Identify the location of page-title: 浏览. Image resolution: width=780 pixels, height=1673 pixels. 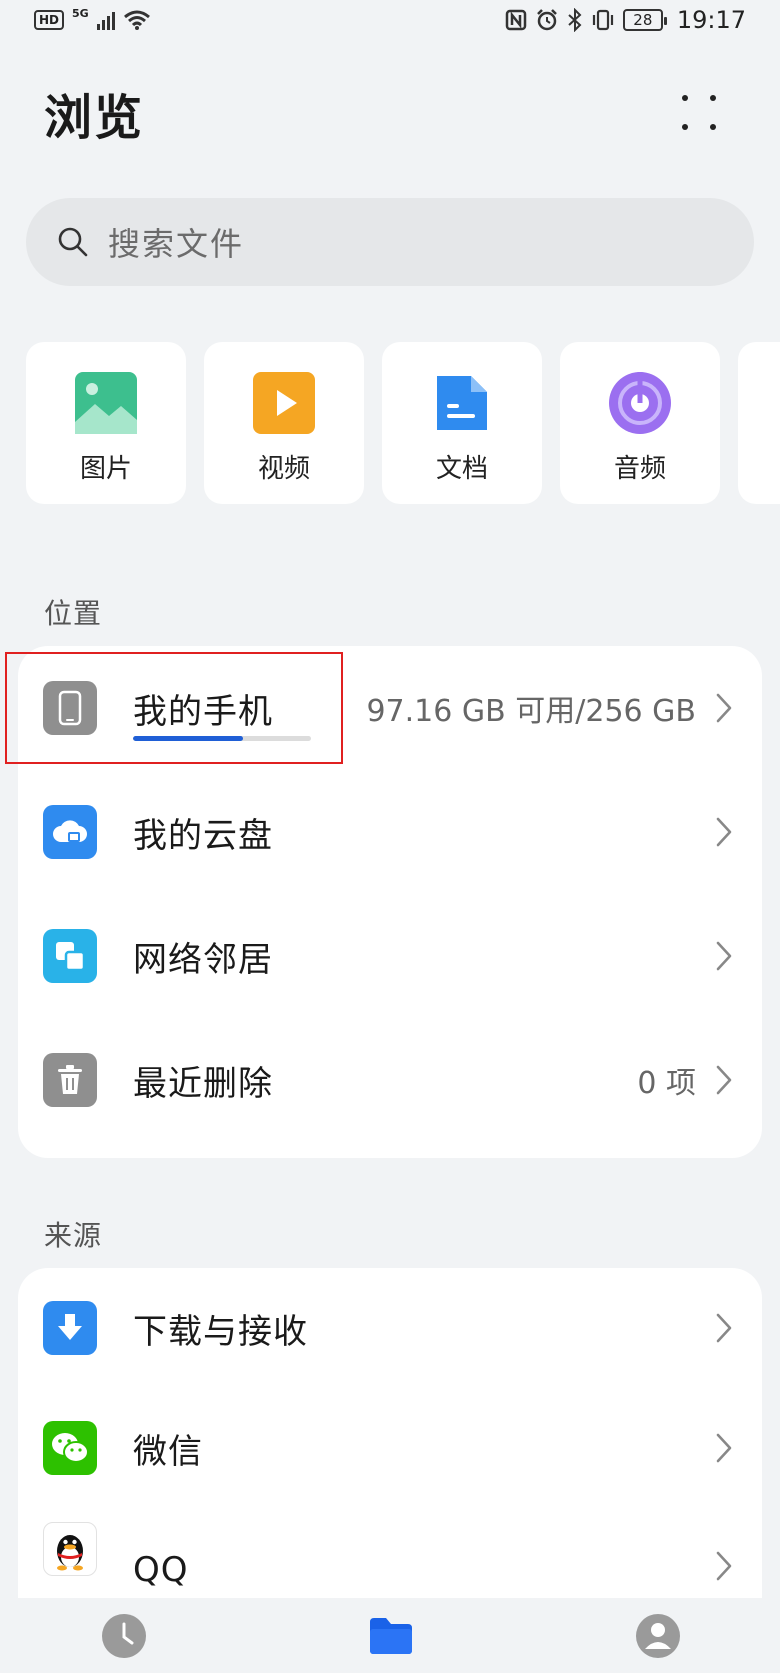
(94, 118).